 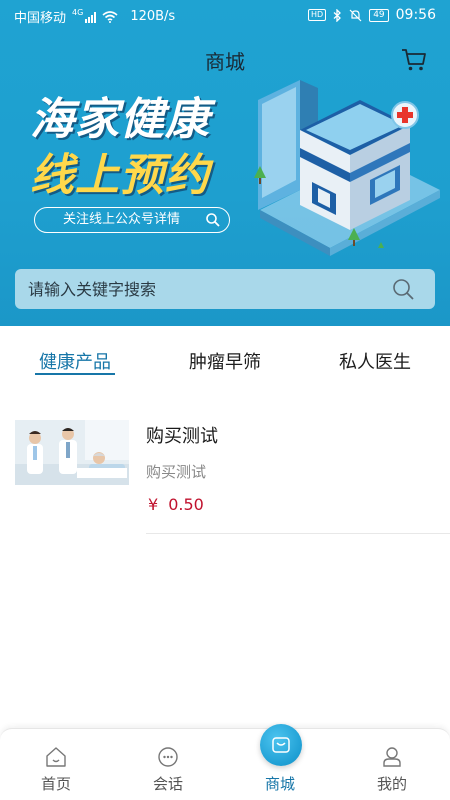 I want to click on signal-icon, so click(x=91, y=17).